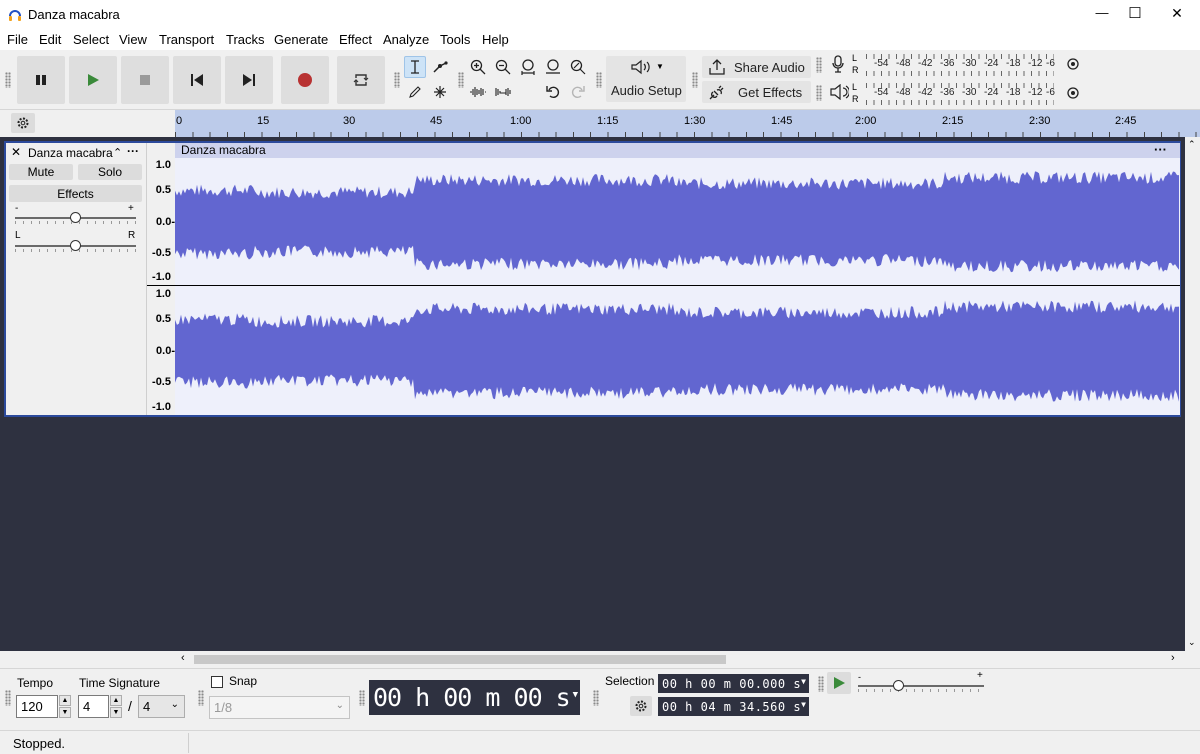 This screenshot has width=1200, height=754. Describe the element at coordinates (301, 39) in the screenshot. I see `menu-generate: Generate` at that location.